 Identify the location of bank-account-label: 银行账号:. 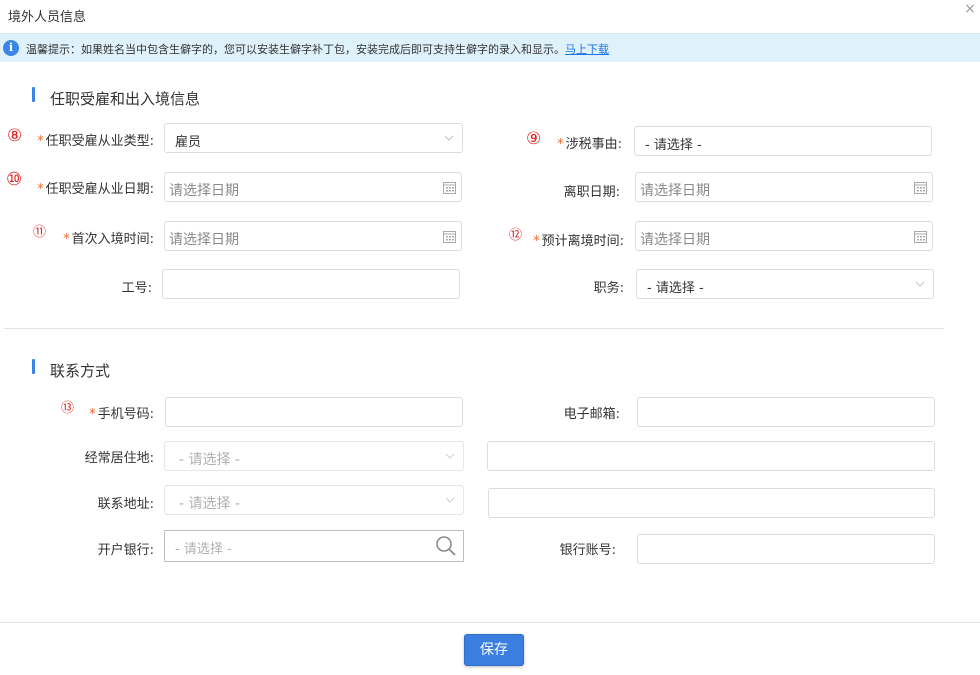
(587, 550).